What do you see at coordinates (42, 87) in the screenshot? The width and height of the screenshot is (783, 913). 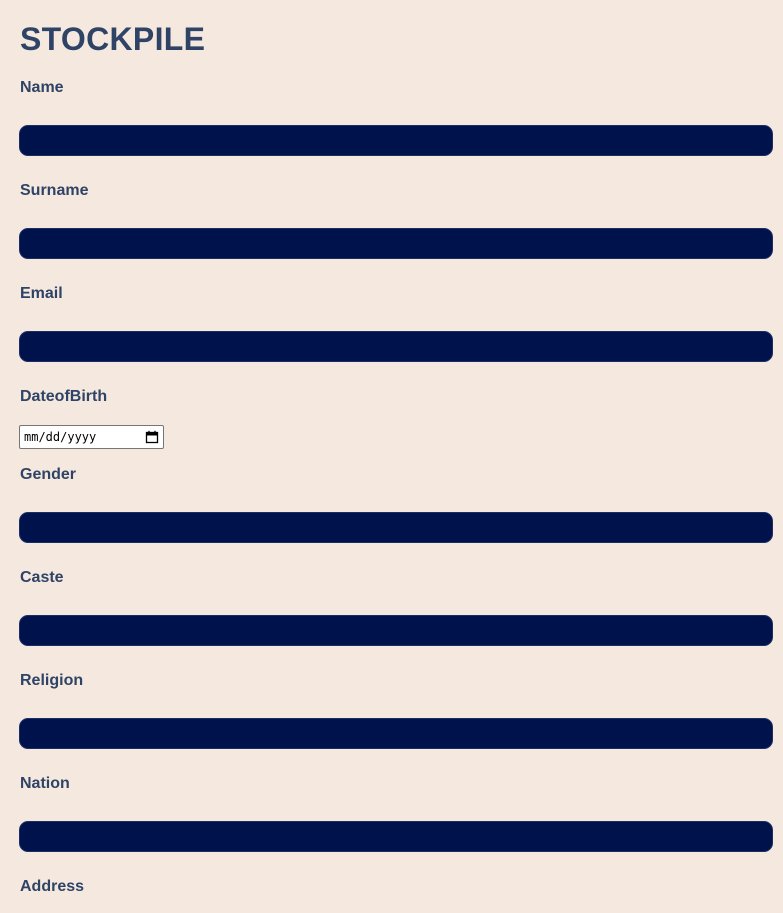 I see `name-label: Name` at bounding box center [42, 87].